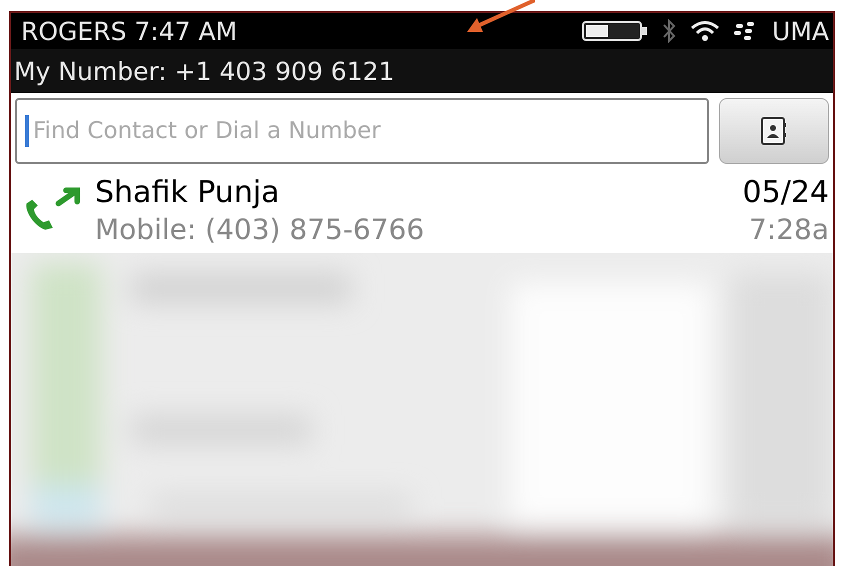 This screenshot has height=566, width=844. What do you see at coordinates (188, 193) in the screenshot?
I see `contact-name: Shafik Punja` at bounding box center [188, 193].